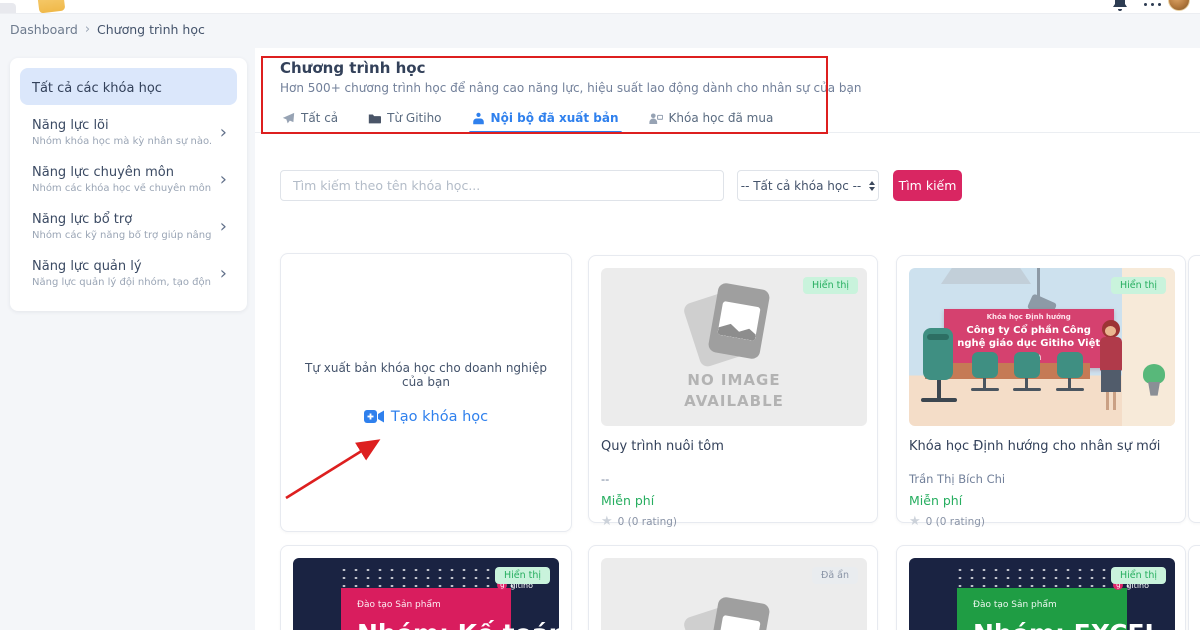 The width and height of the screenshot is (1200, 630). I want to click on search-input, so click(502, 185).